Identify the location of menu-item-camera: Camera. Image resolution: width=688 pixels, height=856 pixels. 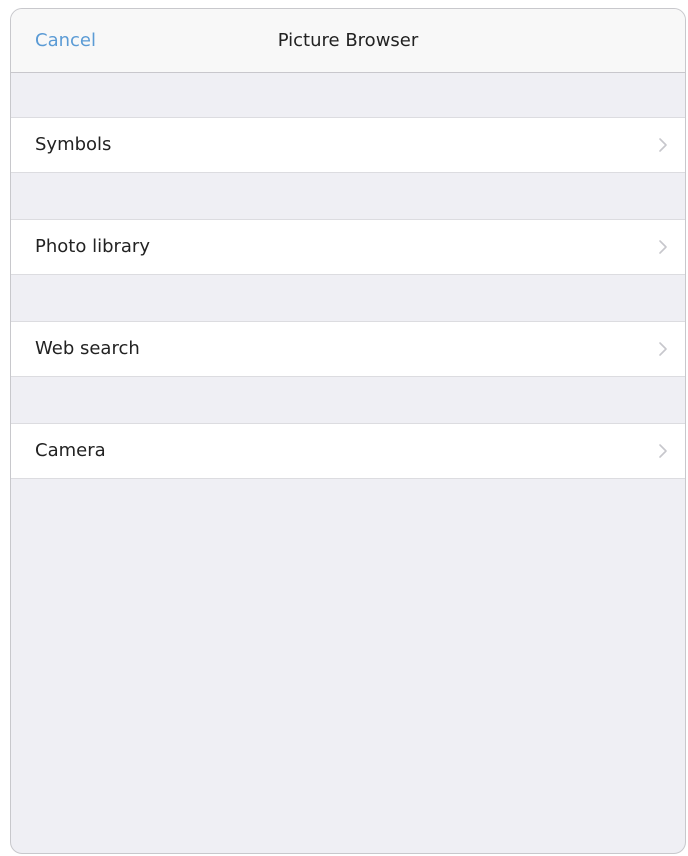
(348, 451).